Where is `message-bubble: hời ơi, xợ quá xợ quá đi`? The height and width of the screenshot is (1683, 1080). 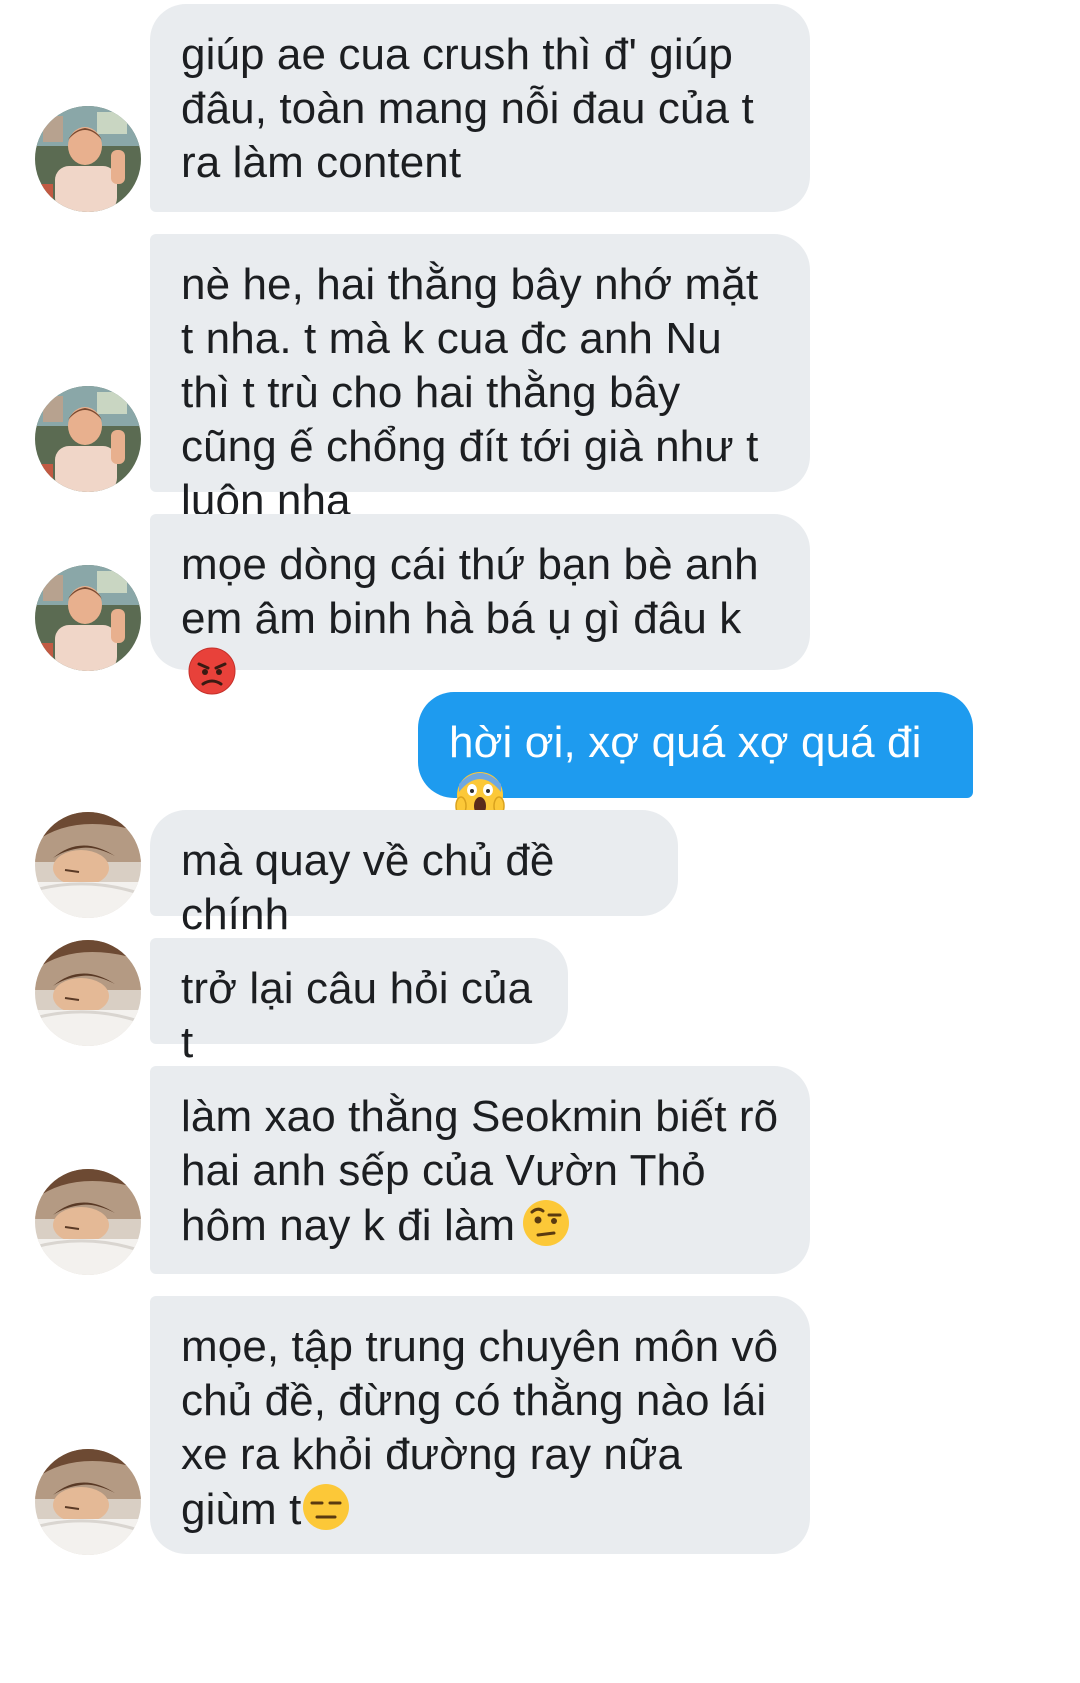
message-bubble: hời ơi, xợ quá xợ quá đi is located at coordinates (695, 755).